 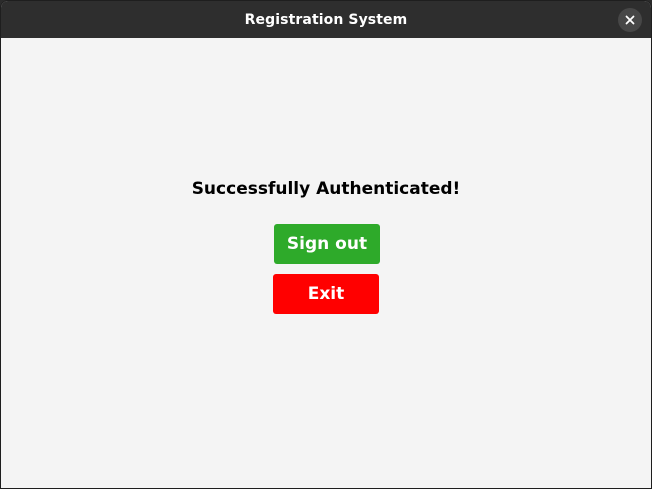 I want to click on close-button, so click(x=630, y=20).